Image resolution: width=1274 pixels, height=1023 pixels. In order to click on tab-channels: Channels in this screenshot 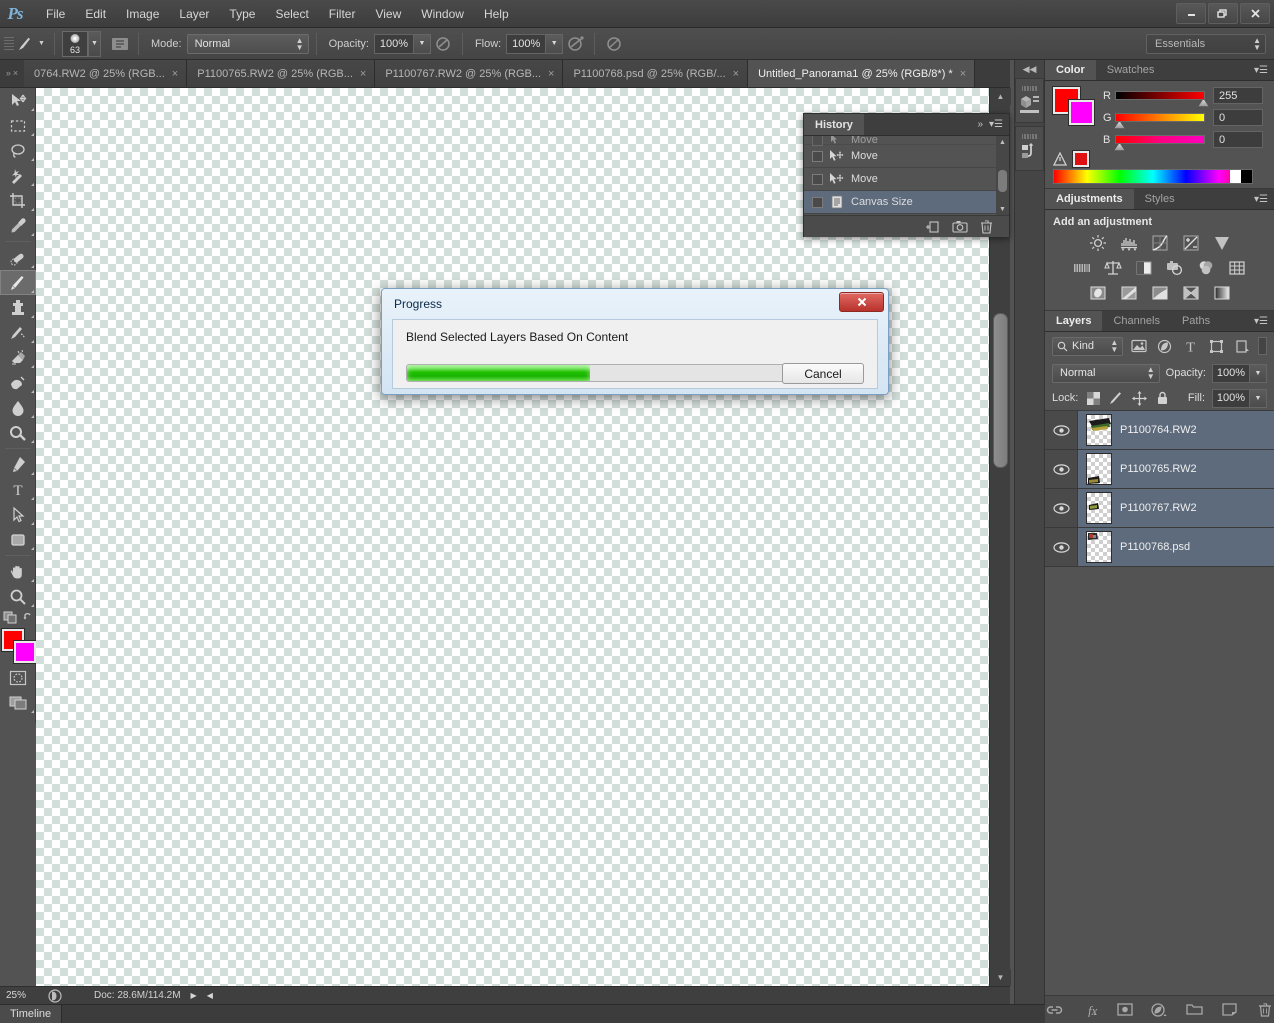, I will do `click(1136, 321)`.